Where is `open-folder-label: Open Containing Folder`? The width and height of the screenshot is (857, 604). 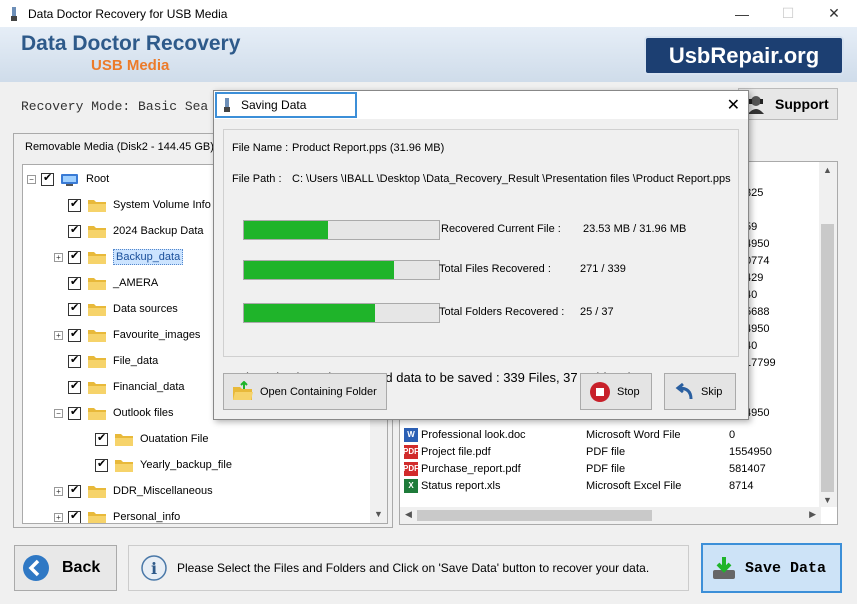
open-folder-label: Open Containing Folder is located at coordinates (318, 391).